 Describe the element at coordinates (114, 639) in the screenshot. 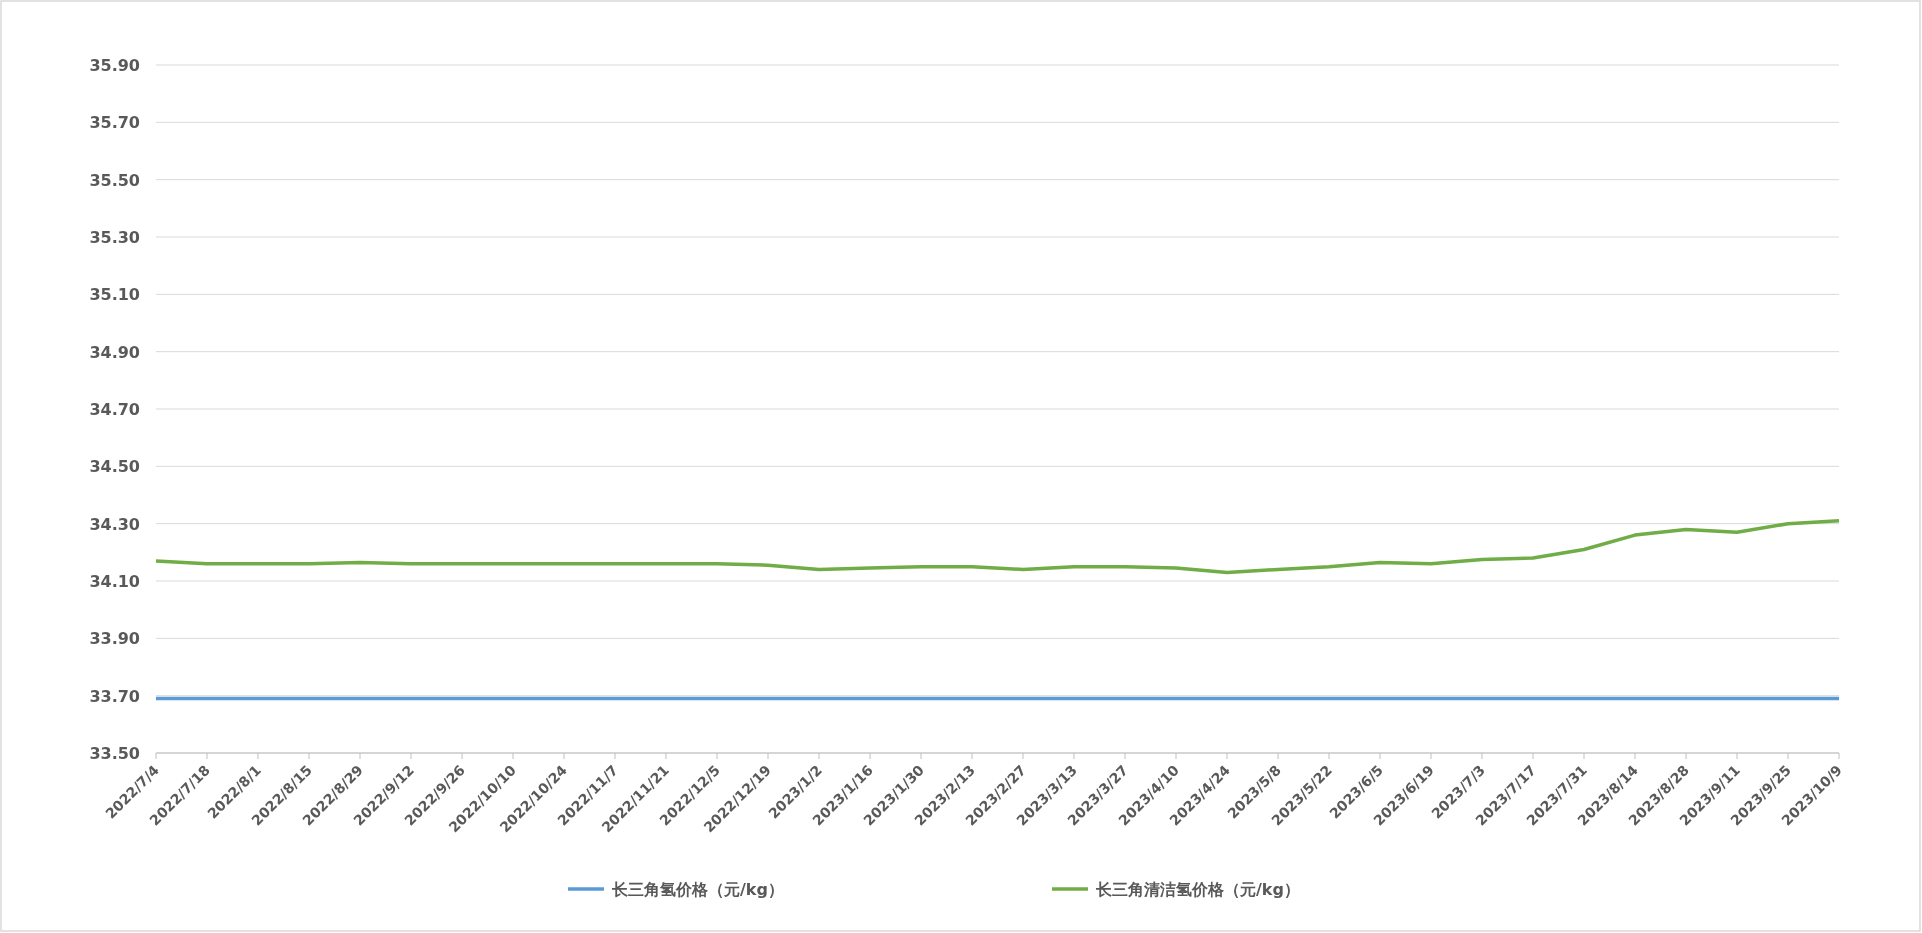

I see `y-tick-label: 33.90` at that location.